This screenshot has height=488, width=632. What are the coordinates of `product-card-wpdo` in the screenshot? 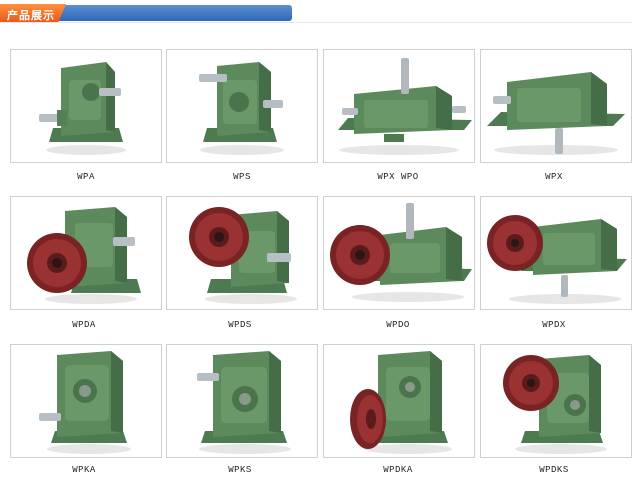 It's located at (399, 253).